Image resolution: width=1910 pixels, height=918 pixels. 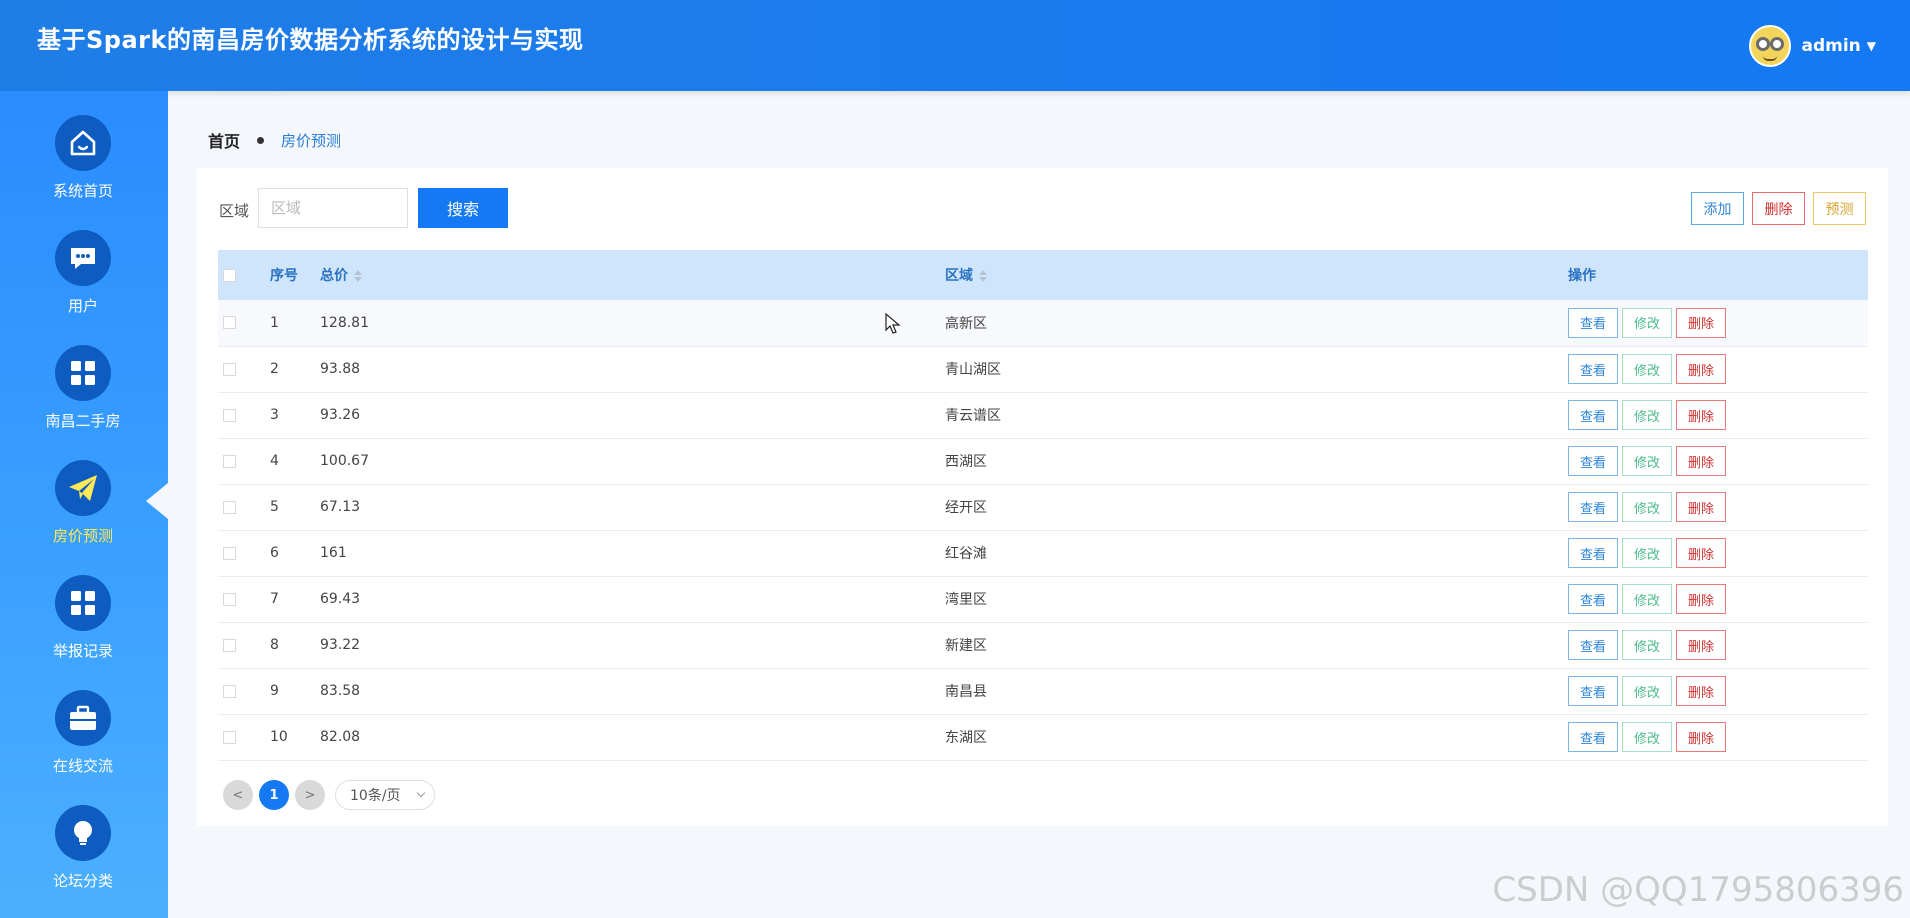 What do you see at coordinates (340, 415) in the screenshot?
I see `cell-total-price: 93.26` at bounding box center [340, 415].